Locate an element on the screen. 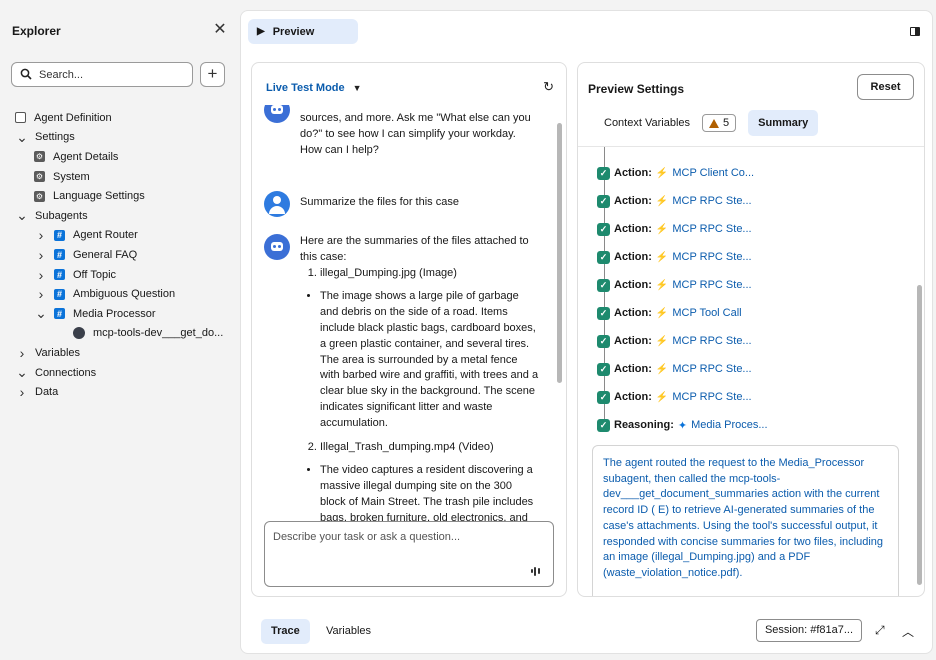  hash-icon: # is located at coordinates (59, 255).